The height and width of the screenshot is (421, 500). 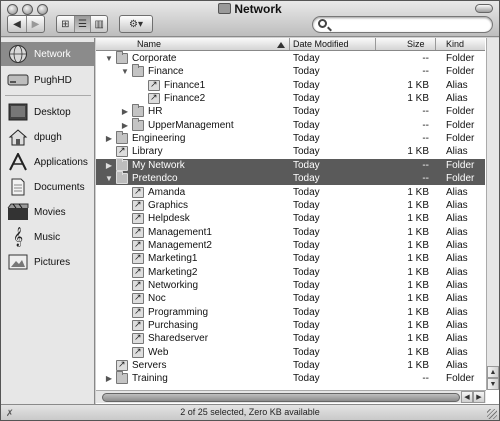 What do you see at coordinates (47, 137) in the screenshot?
I see `sidebar-item-dpugh: dpugh` at bounding box center [47, 137].